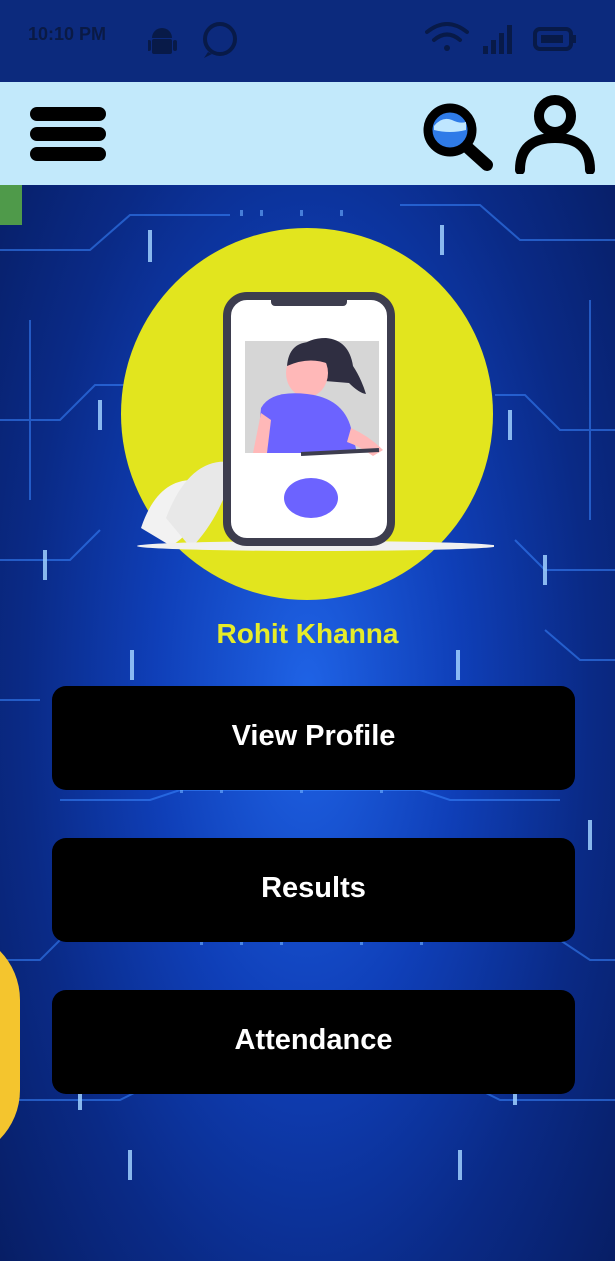 This screenshot has height=1261, width=615. I want to click on status-icons-right, so click(505, 42).